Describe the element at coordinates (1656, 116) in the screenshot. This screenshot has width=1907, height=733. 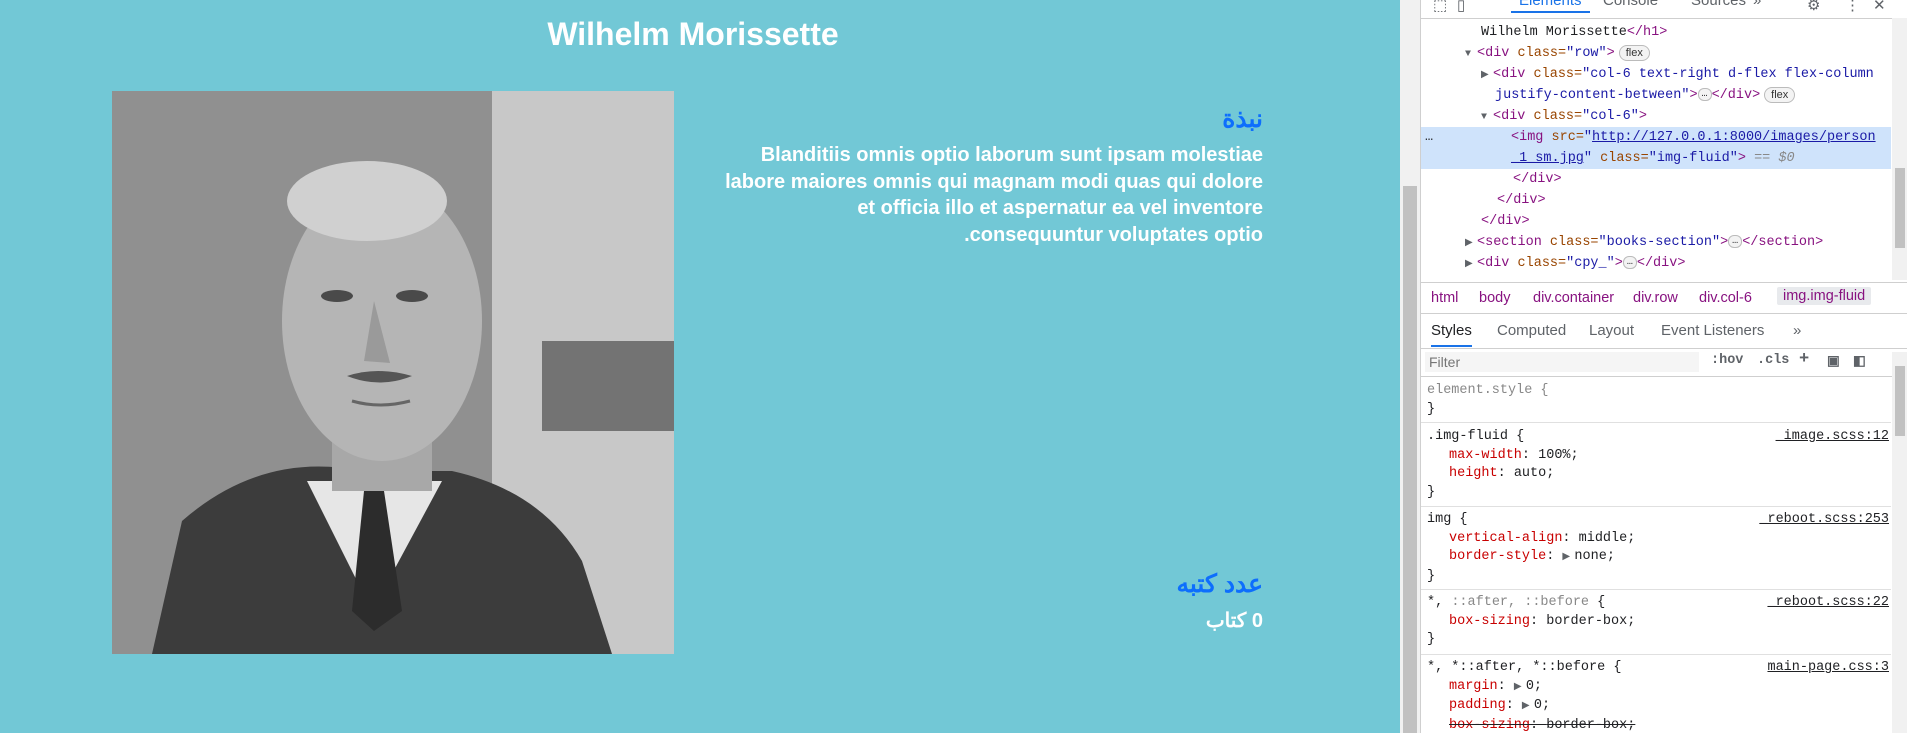
I see `dom-line: ▼ <div class="col-6">` at that location.